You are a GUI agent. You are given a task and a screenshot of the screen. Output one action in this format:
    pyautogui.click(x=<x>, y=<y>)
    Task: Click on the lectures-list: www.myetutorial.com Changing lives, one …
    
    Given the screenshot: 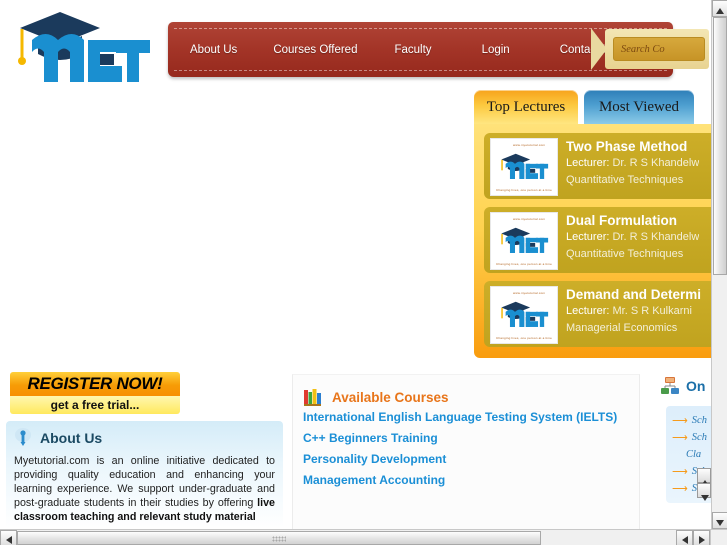 What is the action you would take?
    pyautogui.click(x=592, y=241)
    